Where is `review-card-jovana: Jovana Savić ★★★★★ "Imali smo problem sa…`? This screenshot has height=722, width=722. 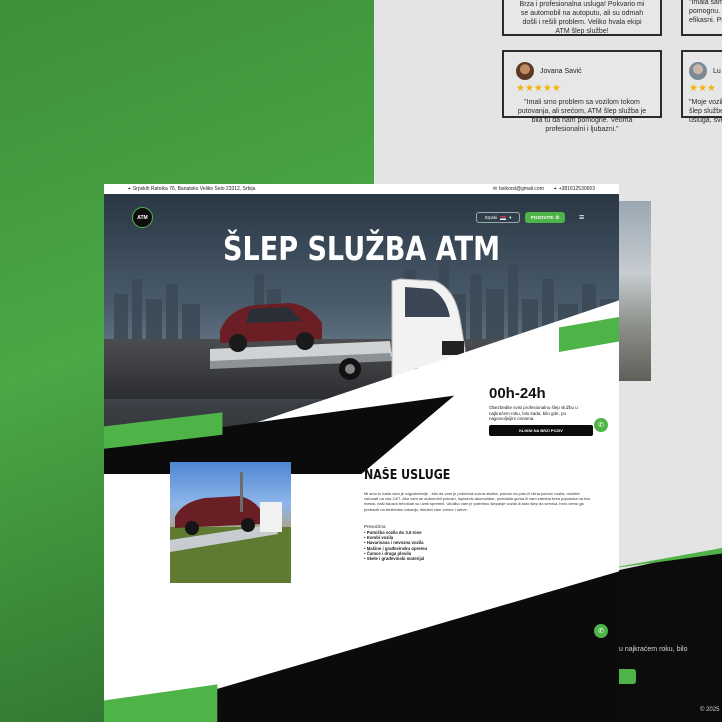 review-card-jovana: Jovana Savić ★★★★★ "Imali smo problem sa… is located at coordinates (582, 91).